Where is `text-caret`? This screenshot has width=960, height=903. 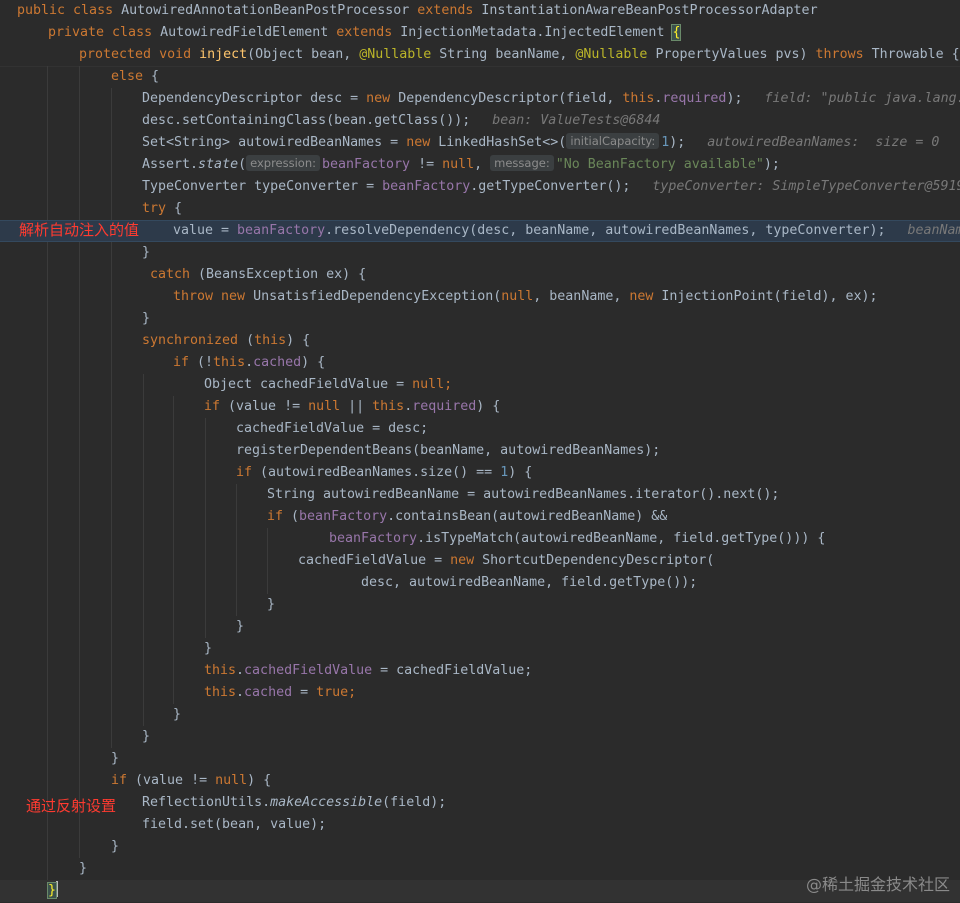
text-caret is located at coordinates (57, 889).